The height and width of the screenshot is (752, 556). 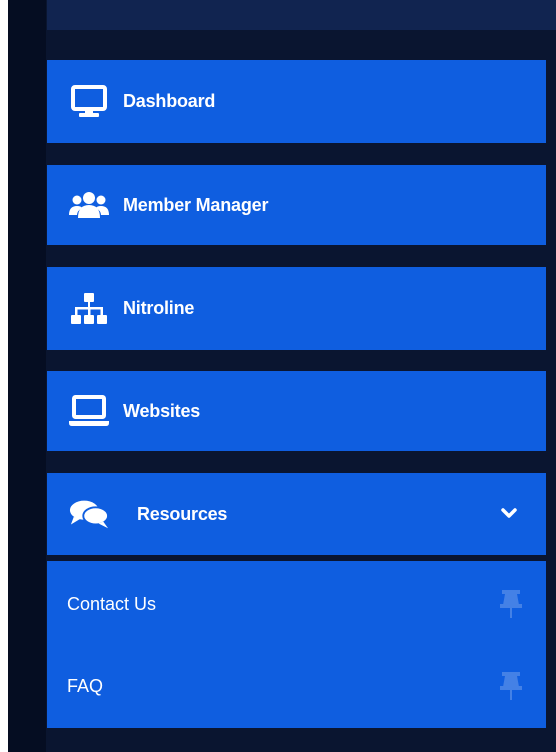 What do you see at coordinates (89, 411) in the screenshot?
I see `laptop-icon` at bounding box center [89, 411].